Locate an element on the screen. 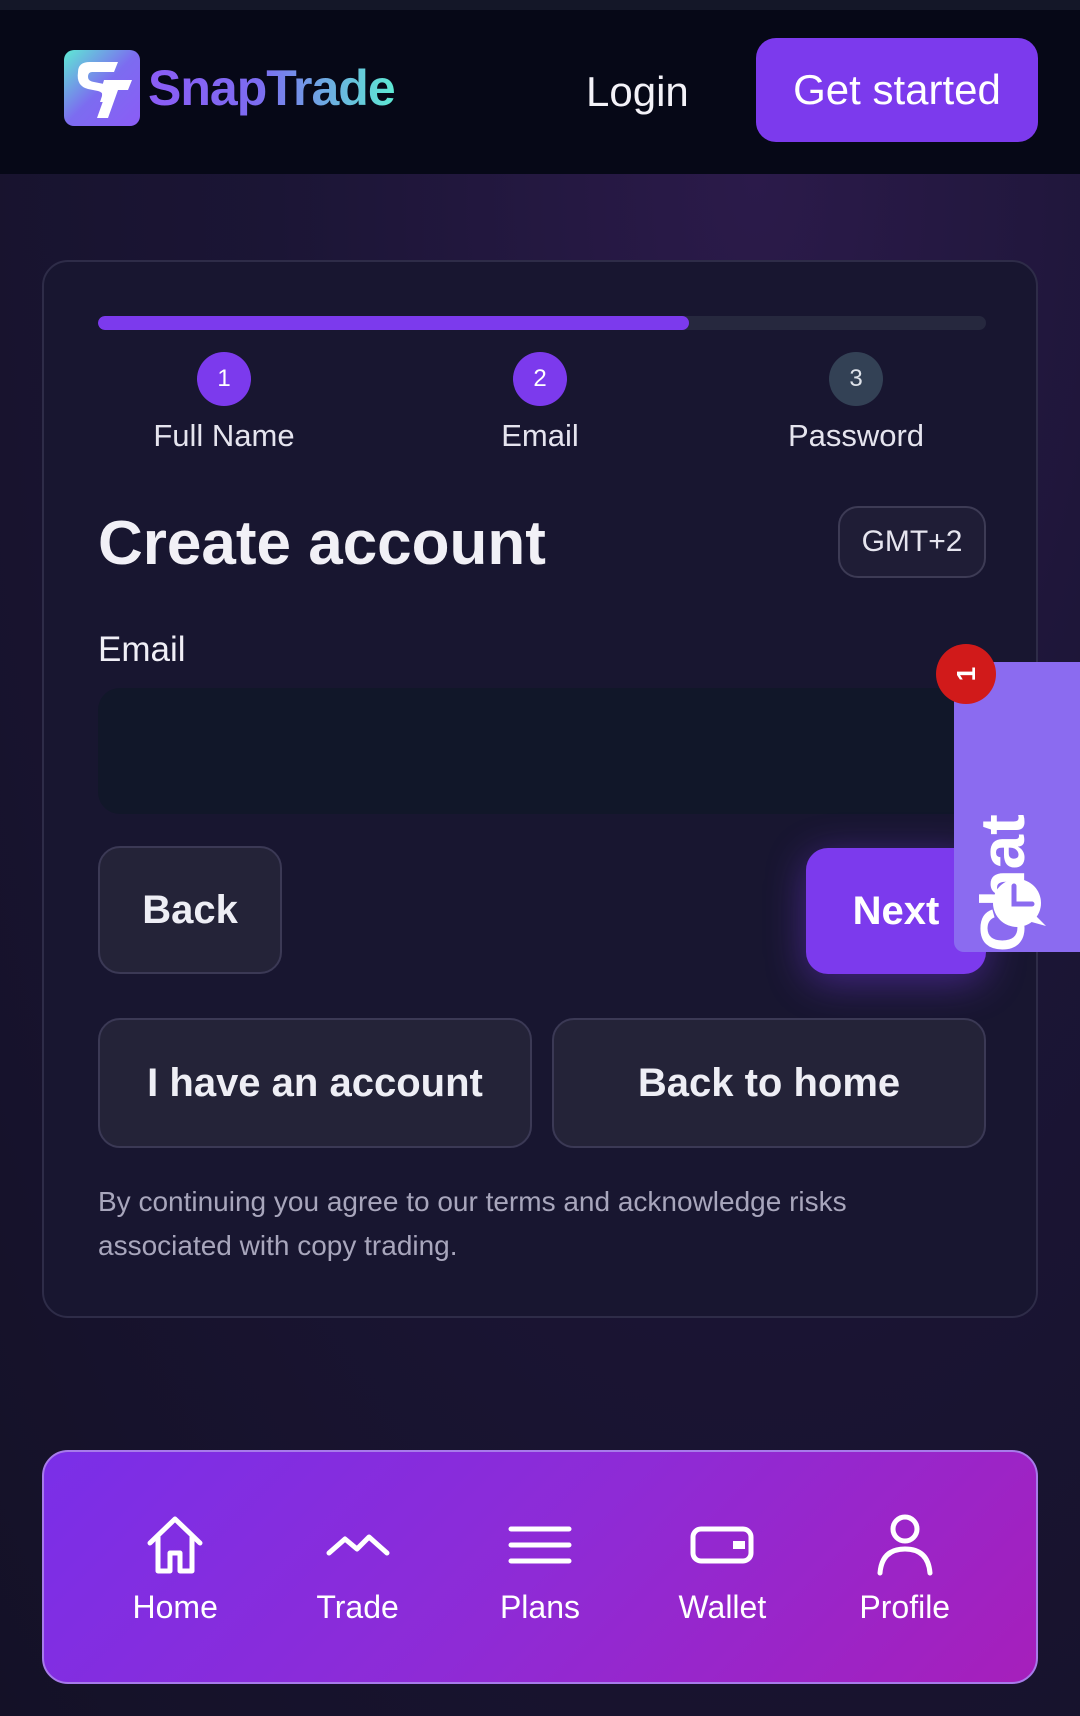 This screenshot has width=1080, height=1716. bottom-navigation: Home Trade Plans Wallet Profile is located at coordinates (540, 1567).